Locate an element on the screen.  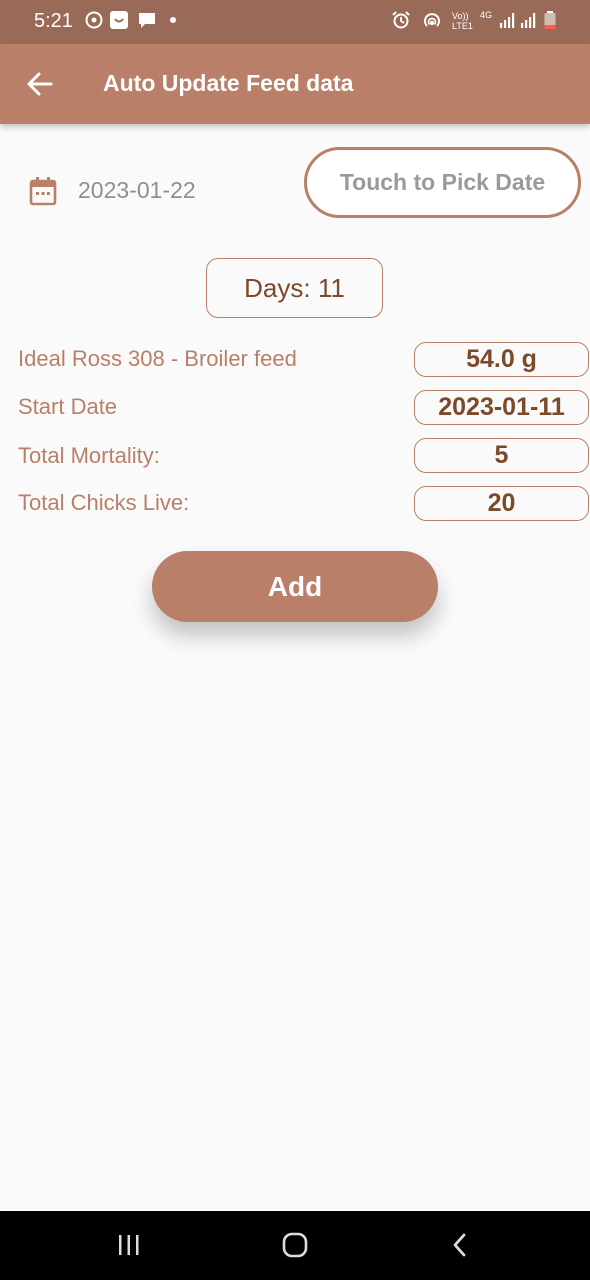
pick-date-button: Touch to Pick Date is located at coordinates (442, 182).